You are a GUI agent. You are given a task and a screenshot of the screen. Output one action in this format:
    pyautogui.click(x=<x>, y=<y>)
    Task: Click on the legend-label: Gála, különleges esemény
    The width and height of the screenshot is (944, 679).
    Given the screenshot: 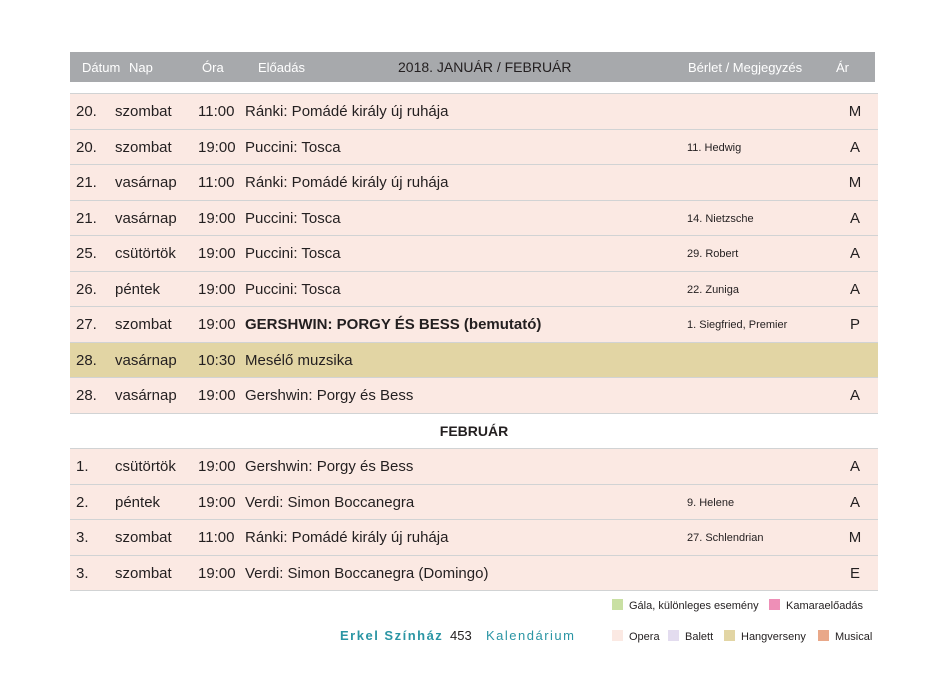 What is the action you would take?
    pyautogui.click(x=694, y=606)
    